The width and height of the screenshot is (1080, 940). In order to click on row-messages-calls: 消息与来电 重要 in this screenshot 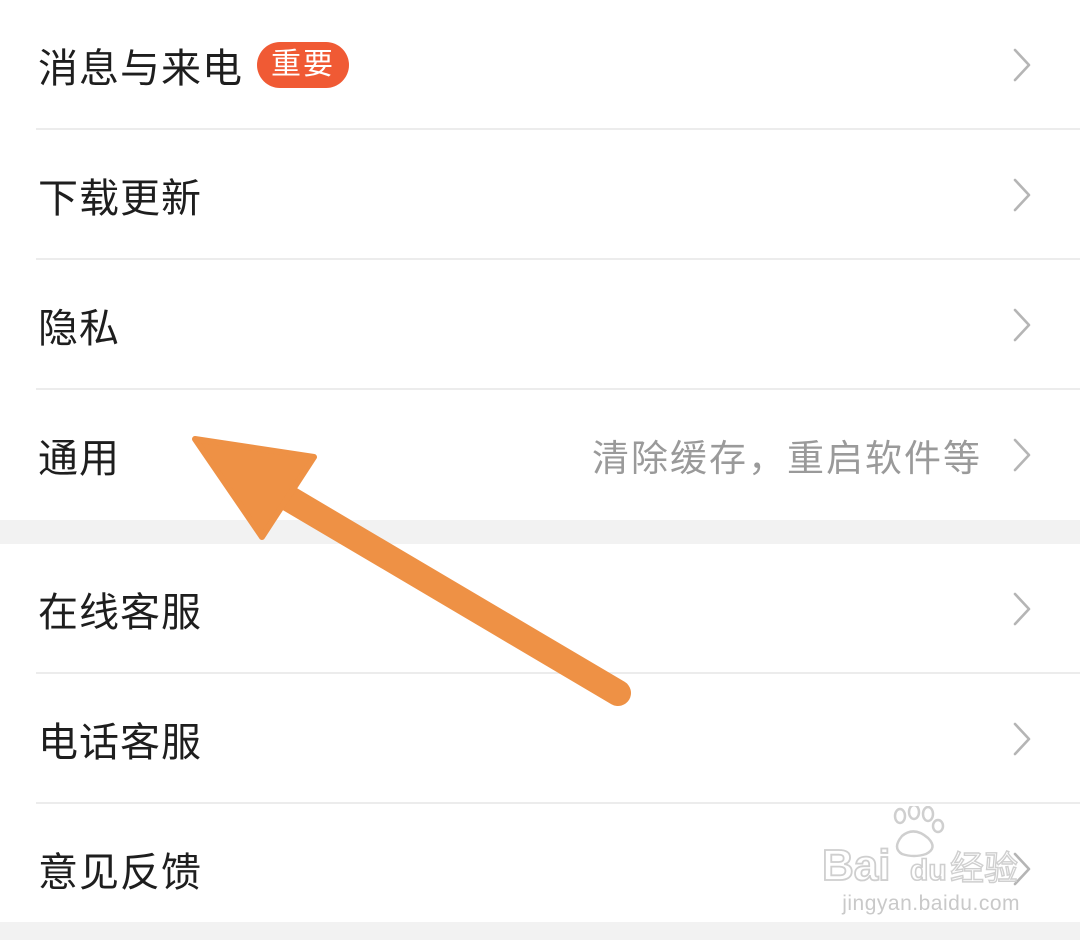, I will do `click(540, 65)`.